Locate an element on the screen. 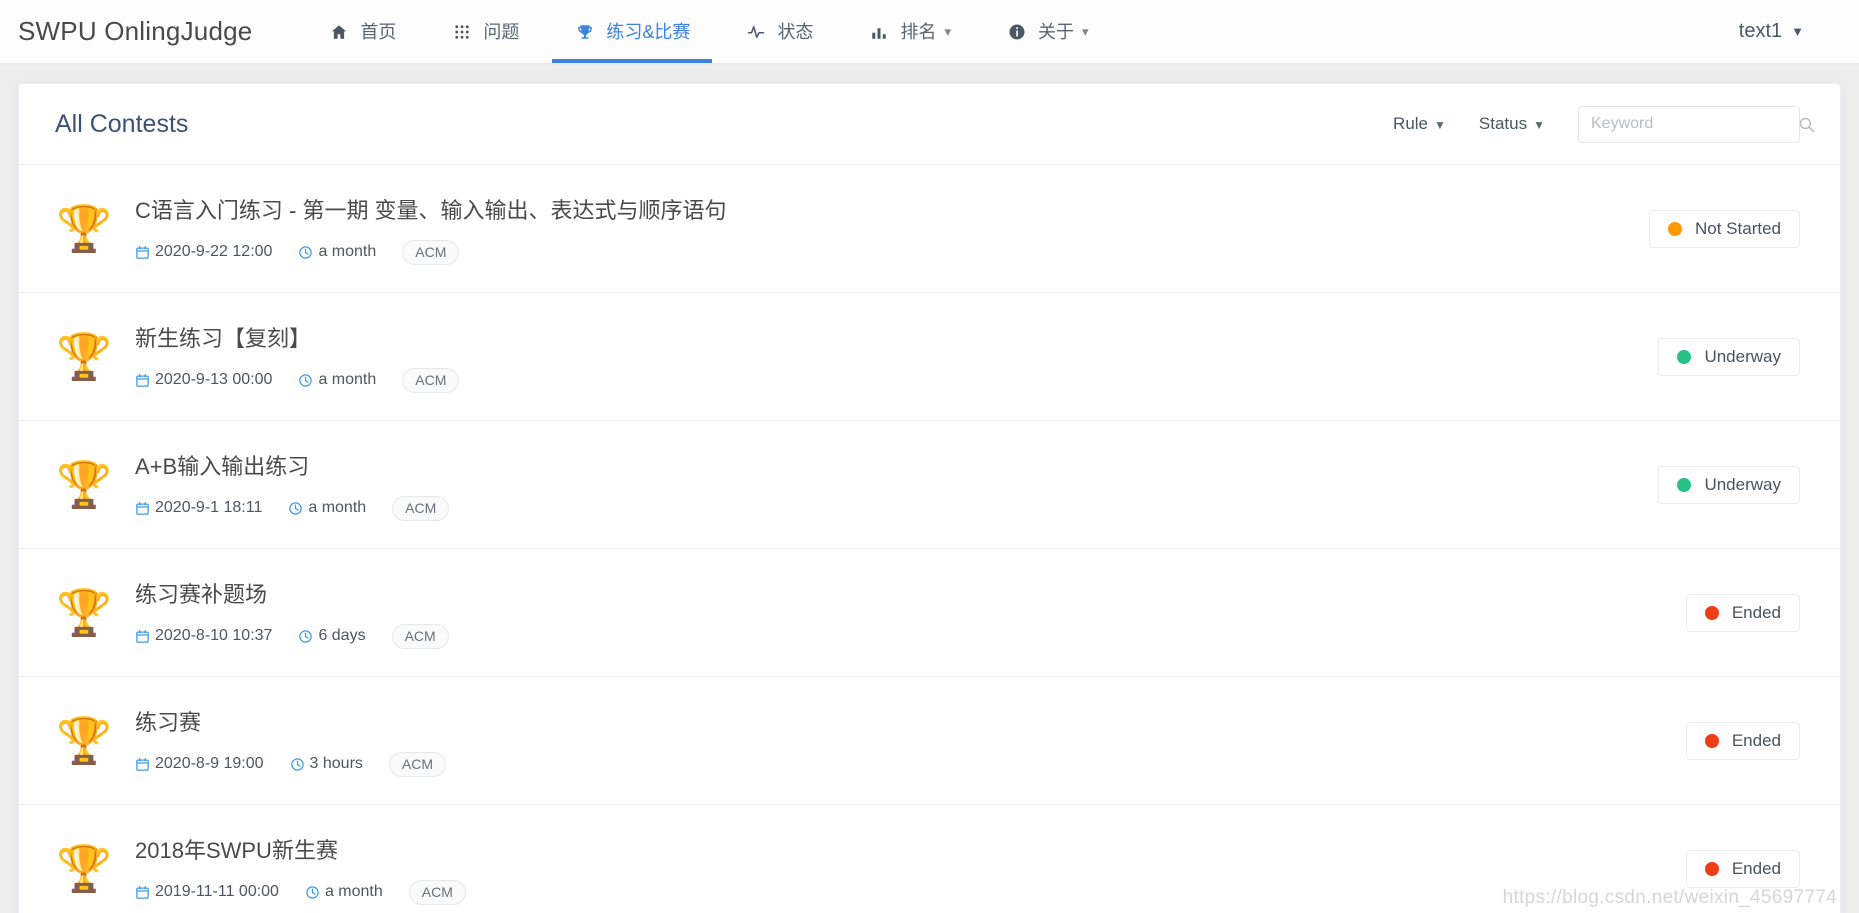 The width and height of the screenshot is (1859, 913). nav-item-5: 排名 ▾ is located at coordinates (909, 31).